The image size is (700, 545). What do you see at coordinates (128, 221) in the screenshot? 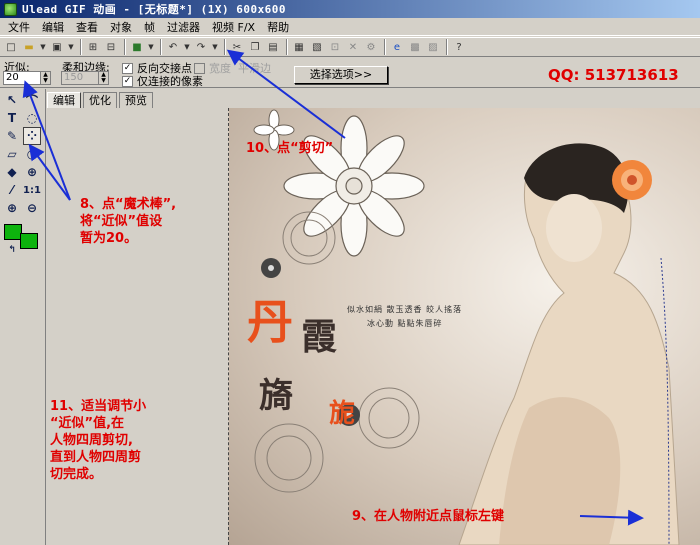
I see `annotation-step-8: 8、点“魔术棒”, 将“近似”值设 暂为20。` at bounding box center [128, 221].